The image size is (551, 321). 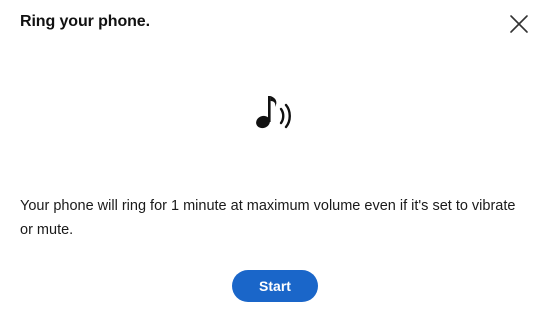 I want to click on music-note-sound-icon, so click(x=275, y=113).